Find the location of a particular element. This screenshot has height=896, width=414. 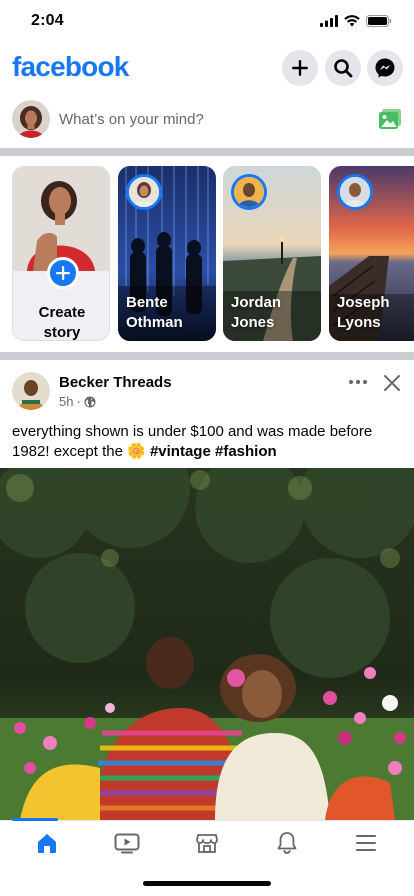

create-story-line1: Create is located at coordinates (62, 312).